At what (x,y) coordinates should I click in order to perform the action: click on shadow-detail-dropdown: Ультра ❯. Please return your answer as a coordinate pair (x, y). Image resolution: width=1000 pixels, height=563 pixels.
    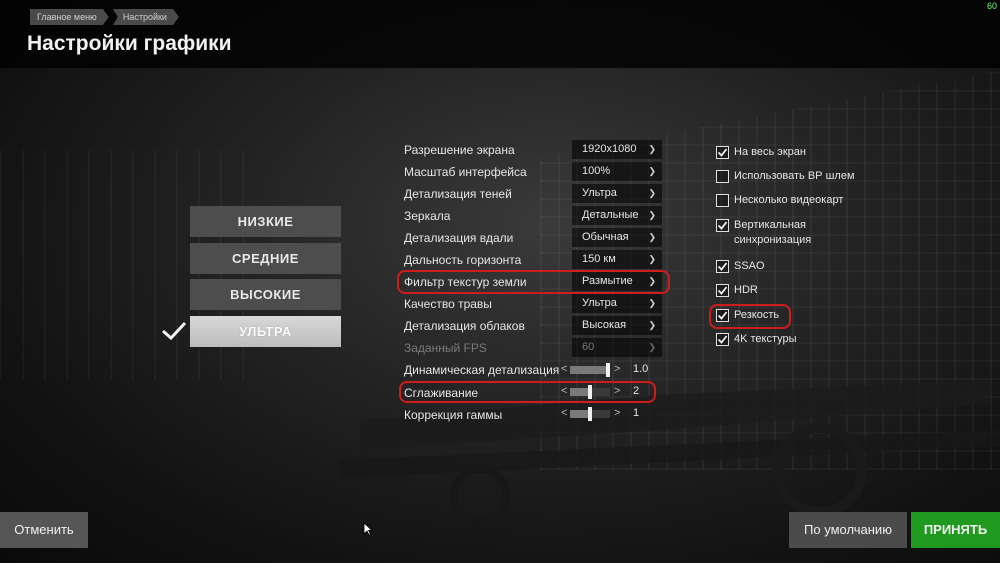
    Looking at the image, I should click on (617, 193).